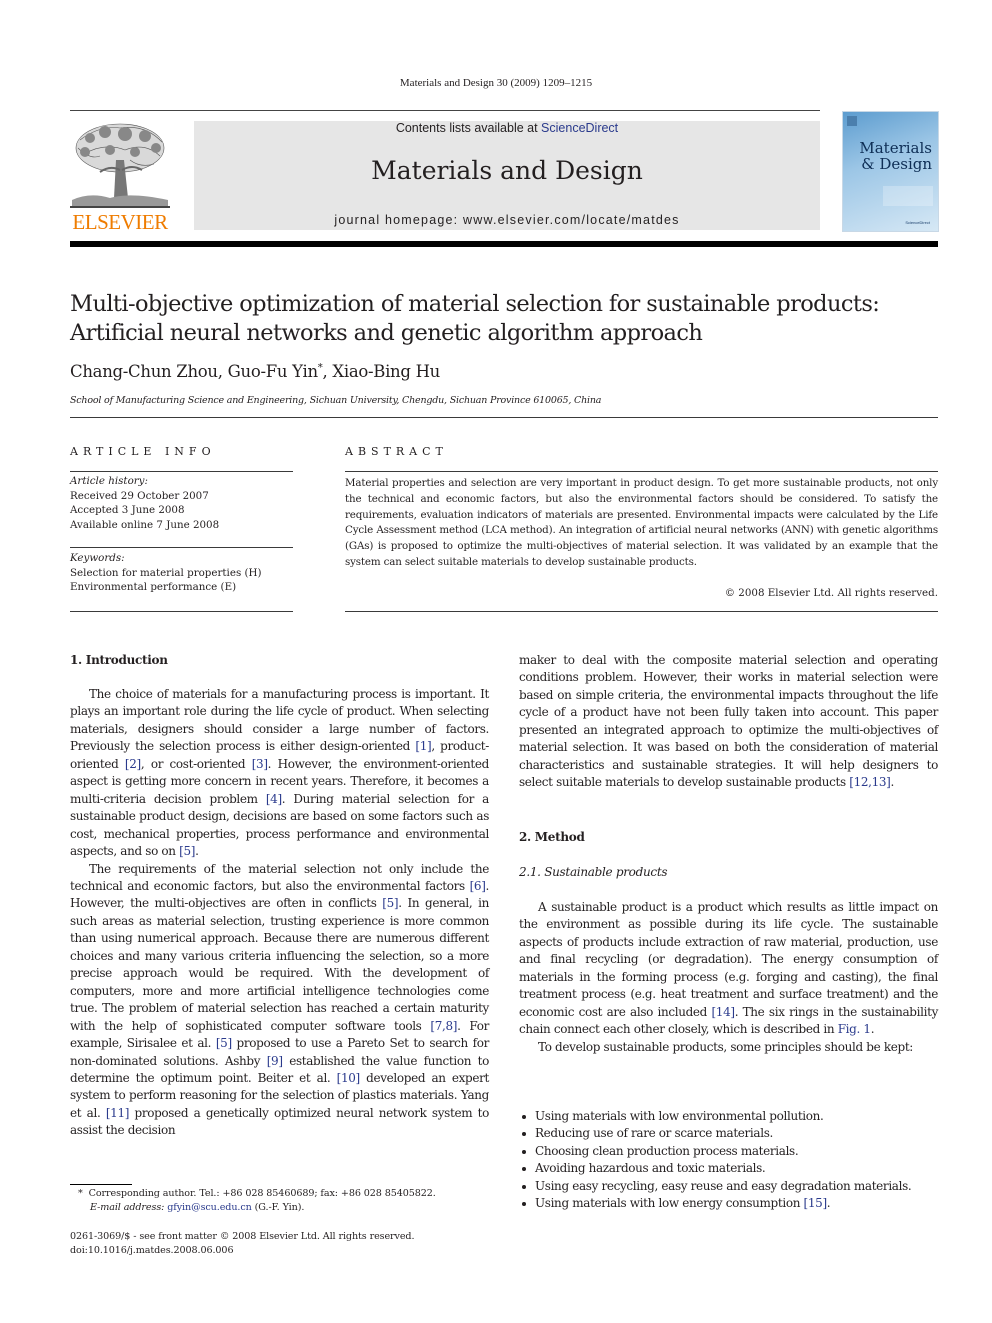 This screenshot has width=992, height=1323. Describe the element at coordinates (120, 165) in the screenshot. I see `elsevier-tree-icon` at that location.